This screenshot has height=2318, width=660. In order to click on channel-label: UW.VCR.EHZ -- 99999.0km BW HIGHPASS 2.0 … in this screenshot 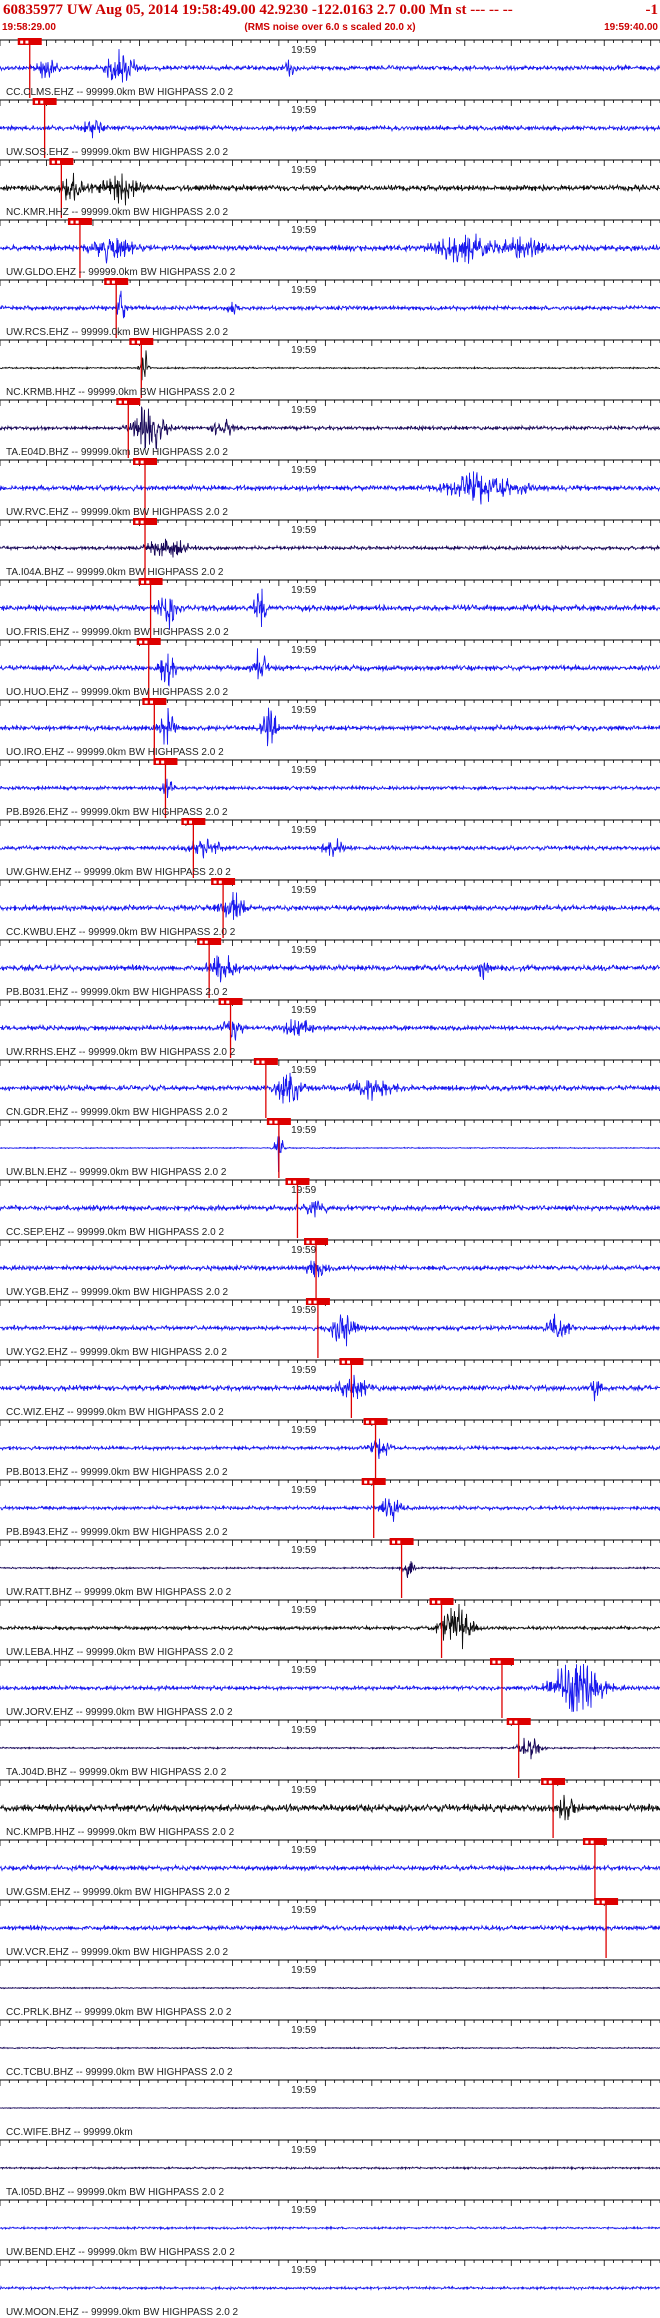, I will do `click(117, 1952)`.